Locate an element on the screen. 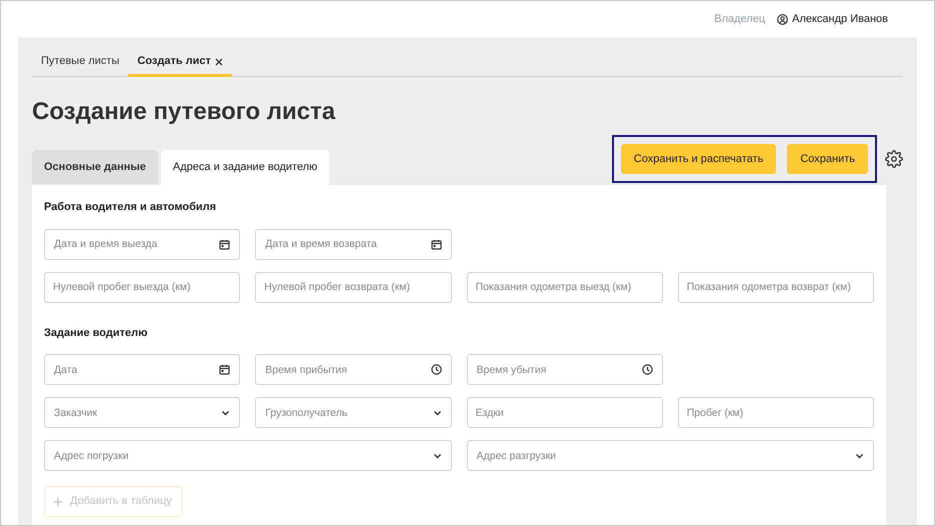  input-field: Показания одометра возврат (км) is located at coordinates (776, 287).